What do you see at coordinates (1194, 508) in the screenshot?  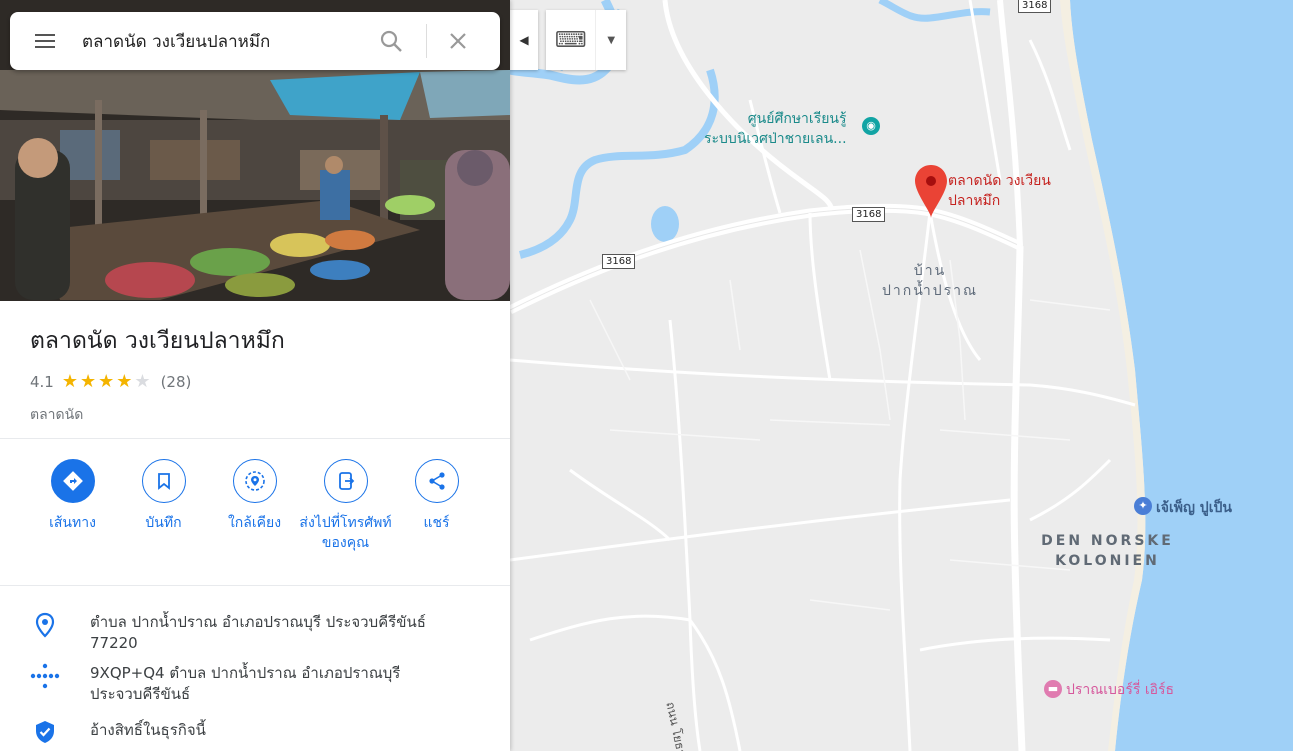 I see `poi-jaoping: เจ้เพ็ญ ปูเป็น` at bounding box center [1194, 508].